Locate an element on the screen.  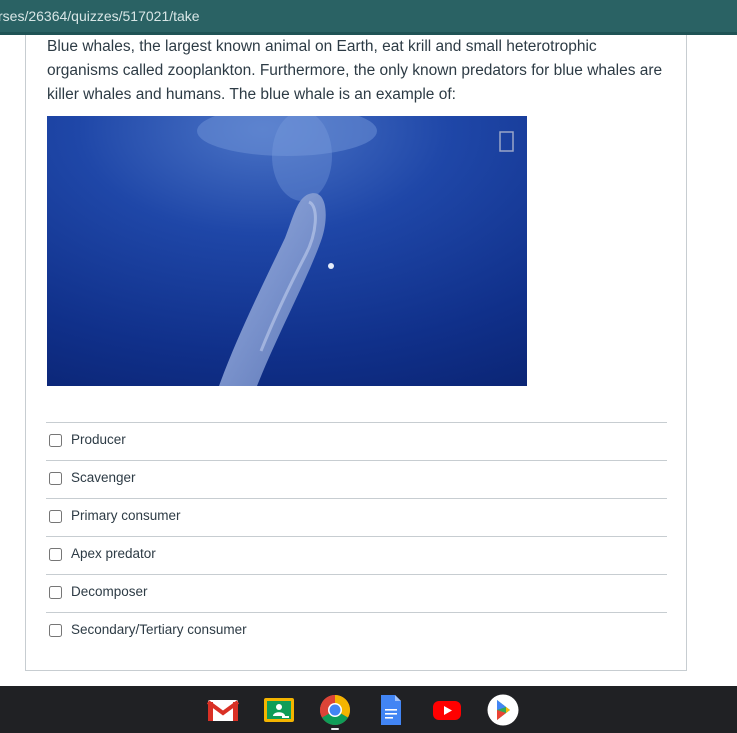
chrome-icon is located at coordinates (335, 710).